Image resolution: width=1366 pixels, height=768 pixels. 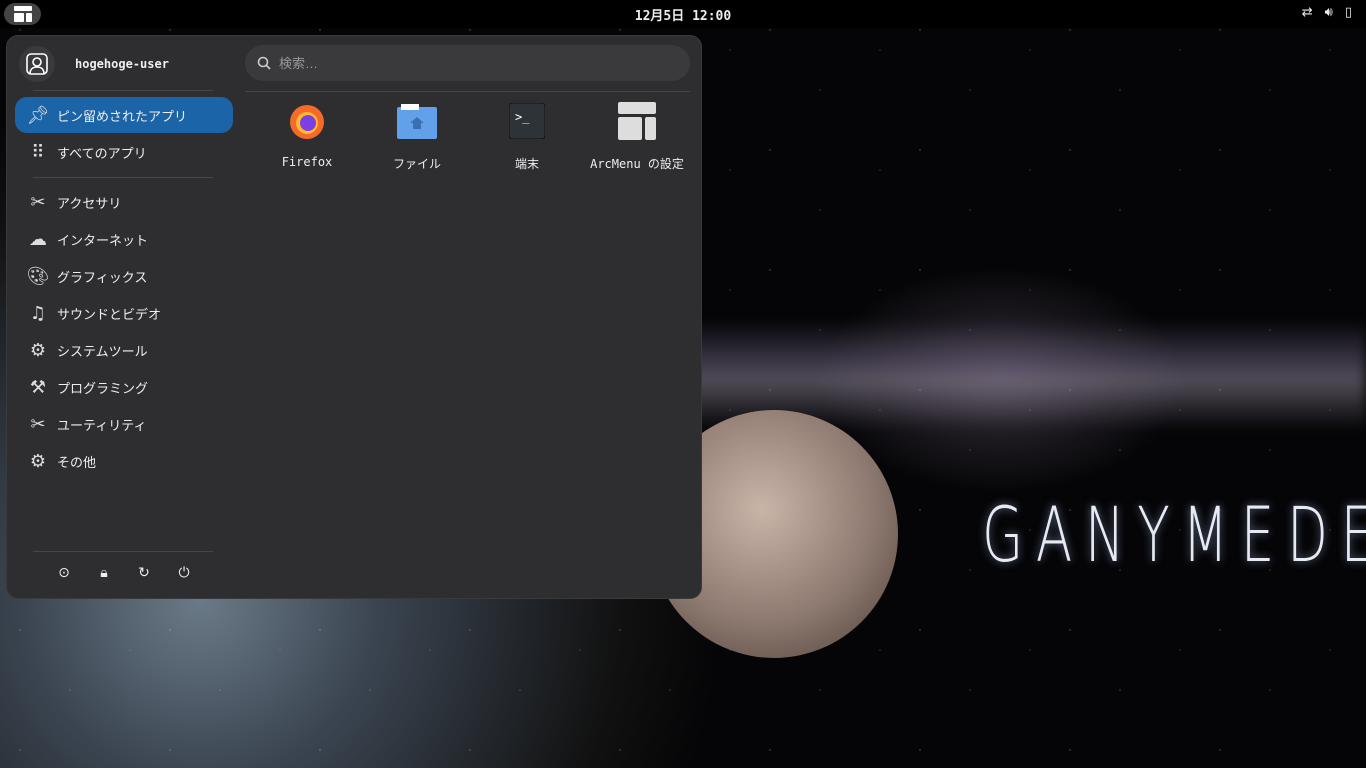 I want to click on other-icon: ⚙, so click(x=38, y=461).